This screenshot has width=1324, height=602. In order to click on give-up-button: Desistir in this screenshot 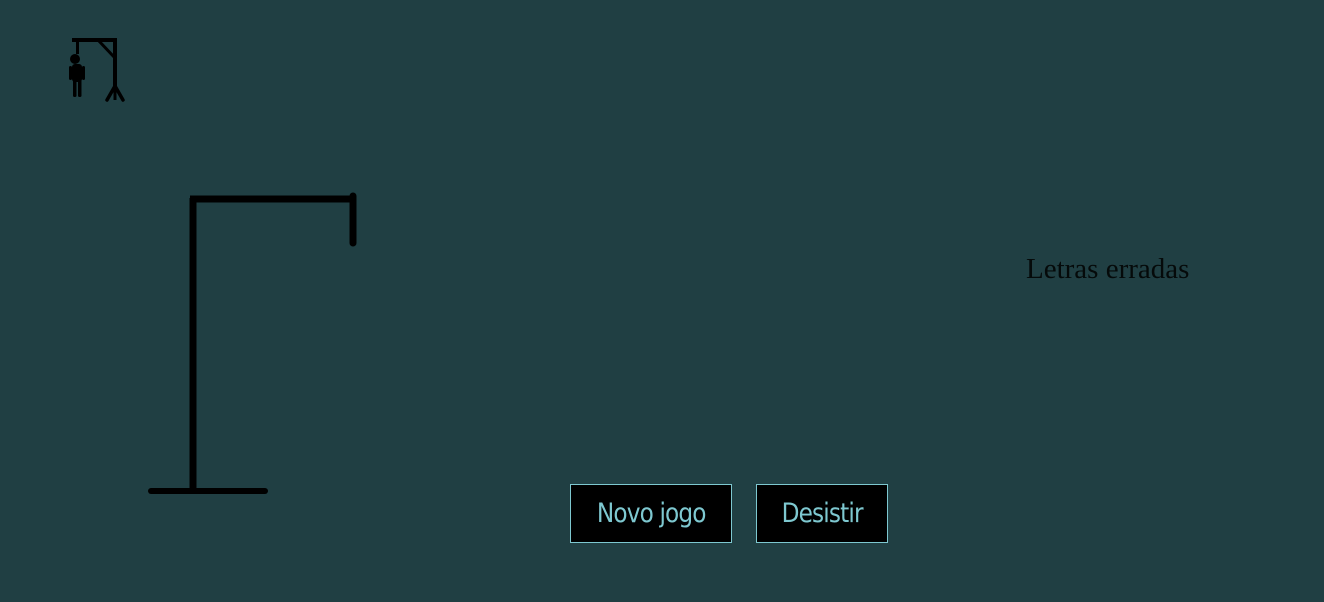, I will do `click(822, 513)`.